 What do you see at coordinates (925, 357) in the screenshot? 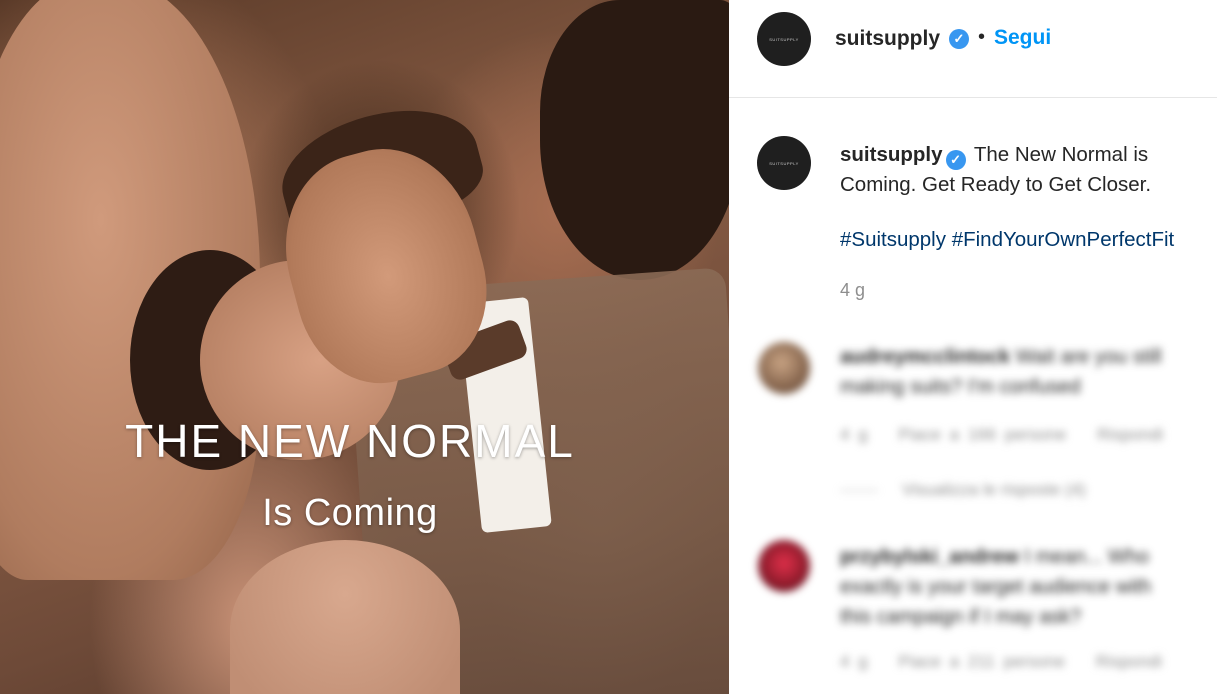
I see `comment-username: audreymcclintock` at bounding box center [925, 357].